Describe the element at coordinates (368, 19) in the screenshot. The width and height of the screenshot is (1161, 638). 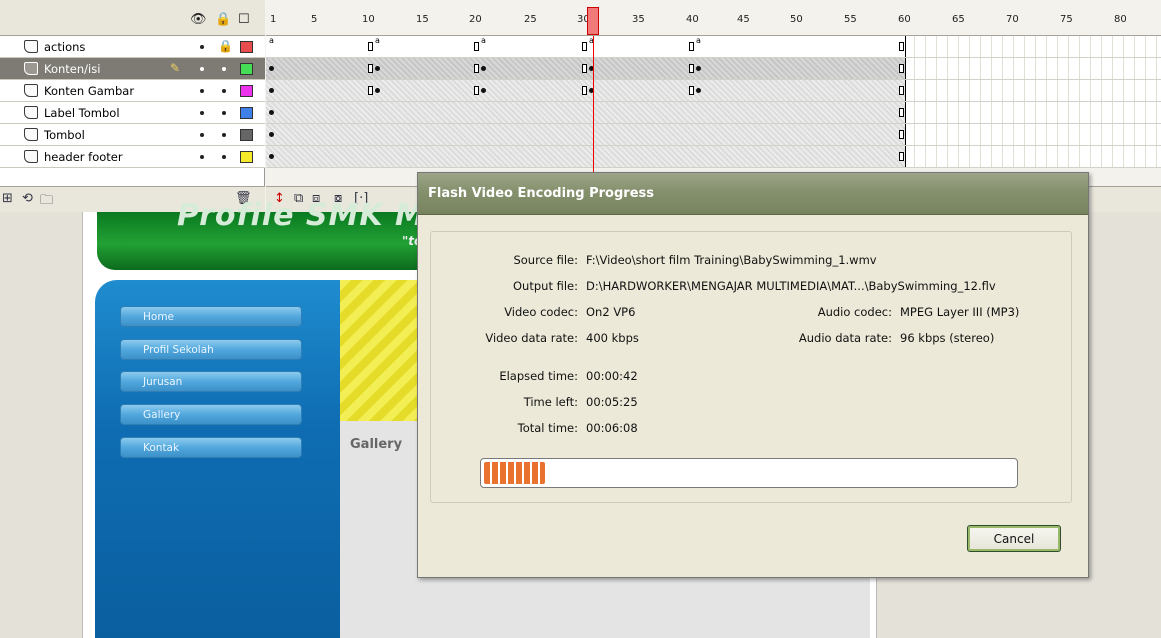
I see `ruler-tick: 10` at that location.